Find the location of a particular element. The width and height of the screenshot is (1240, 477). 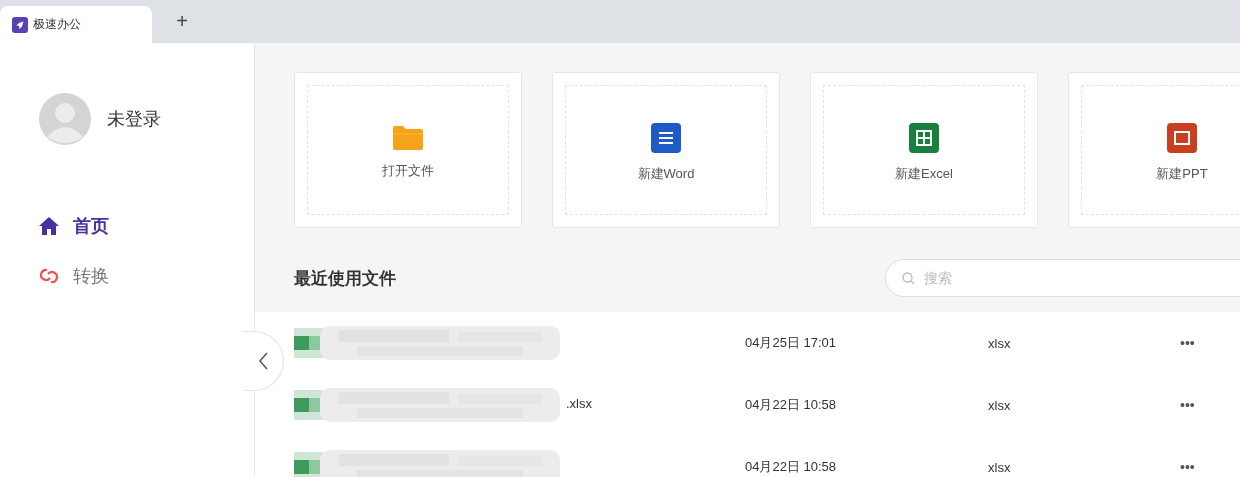

action-card: 新建Word is located at coordinates (666, 150).